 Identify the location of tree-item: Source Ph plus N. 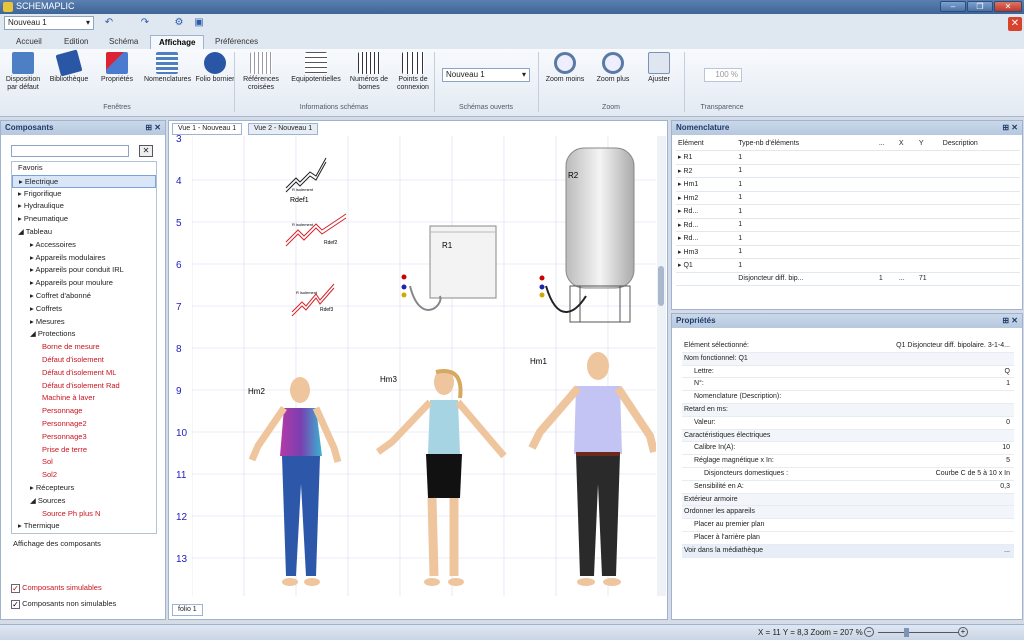
(84, 514).